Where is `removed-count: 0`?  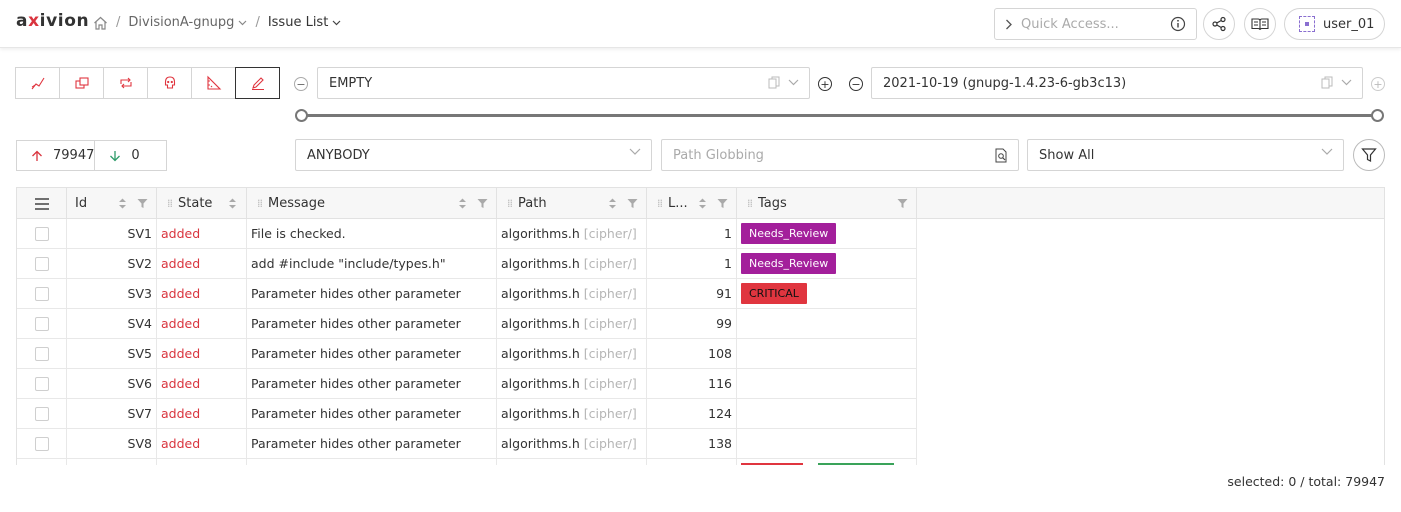 removed-count: 0 is located at coordinates (130, 155).